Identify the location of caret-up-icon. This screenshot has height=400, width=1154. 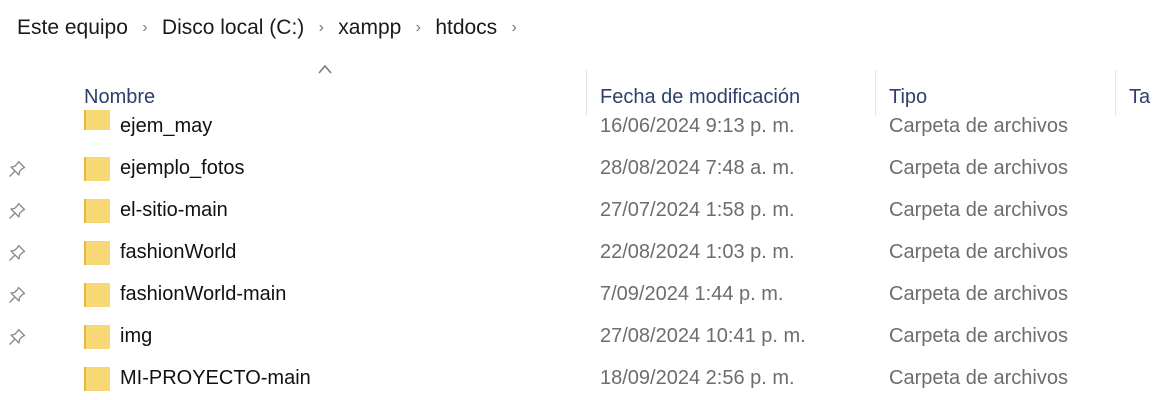
(325, 69).